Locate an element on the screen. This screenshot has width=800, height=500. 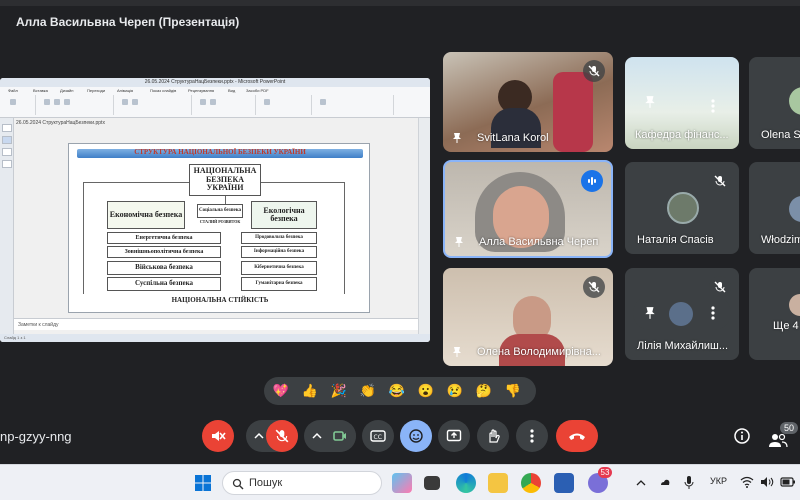
ppt-scrollbar is located at coordinates (424, 230).